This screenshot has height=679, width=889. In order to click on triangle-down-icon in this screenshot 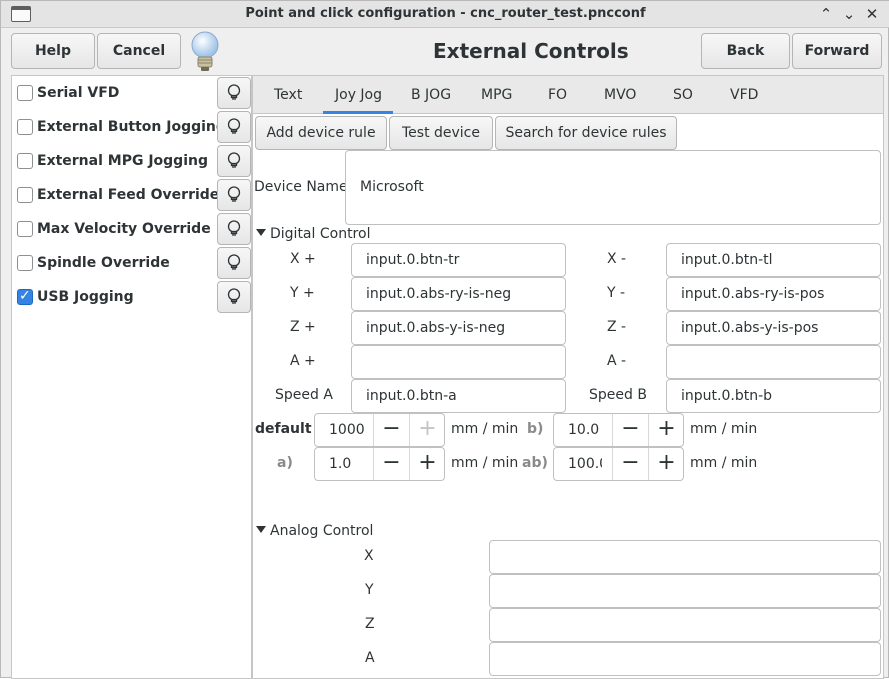, I will do `click(261, 232)`.